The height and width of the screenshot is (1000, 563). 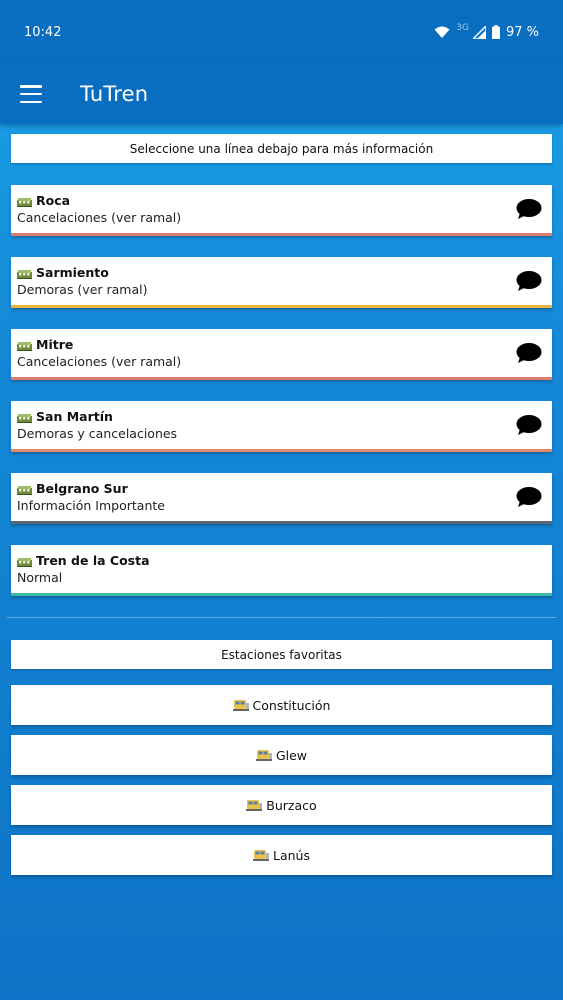 What do you see at coordinates (31, 94) in the screenshot?
I see `hamburger-menu-icon` at bounding box center [31, 94].